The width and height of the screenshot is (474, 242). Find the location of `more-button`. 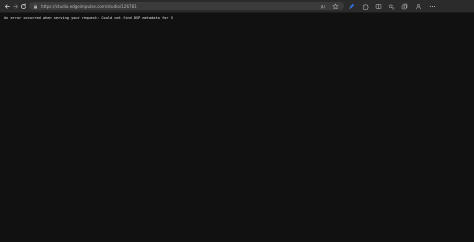

more-button is located at coordinates (432, 6).